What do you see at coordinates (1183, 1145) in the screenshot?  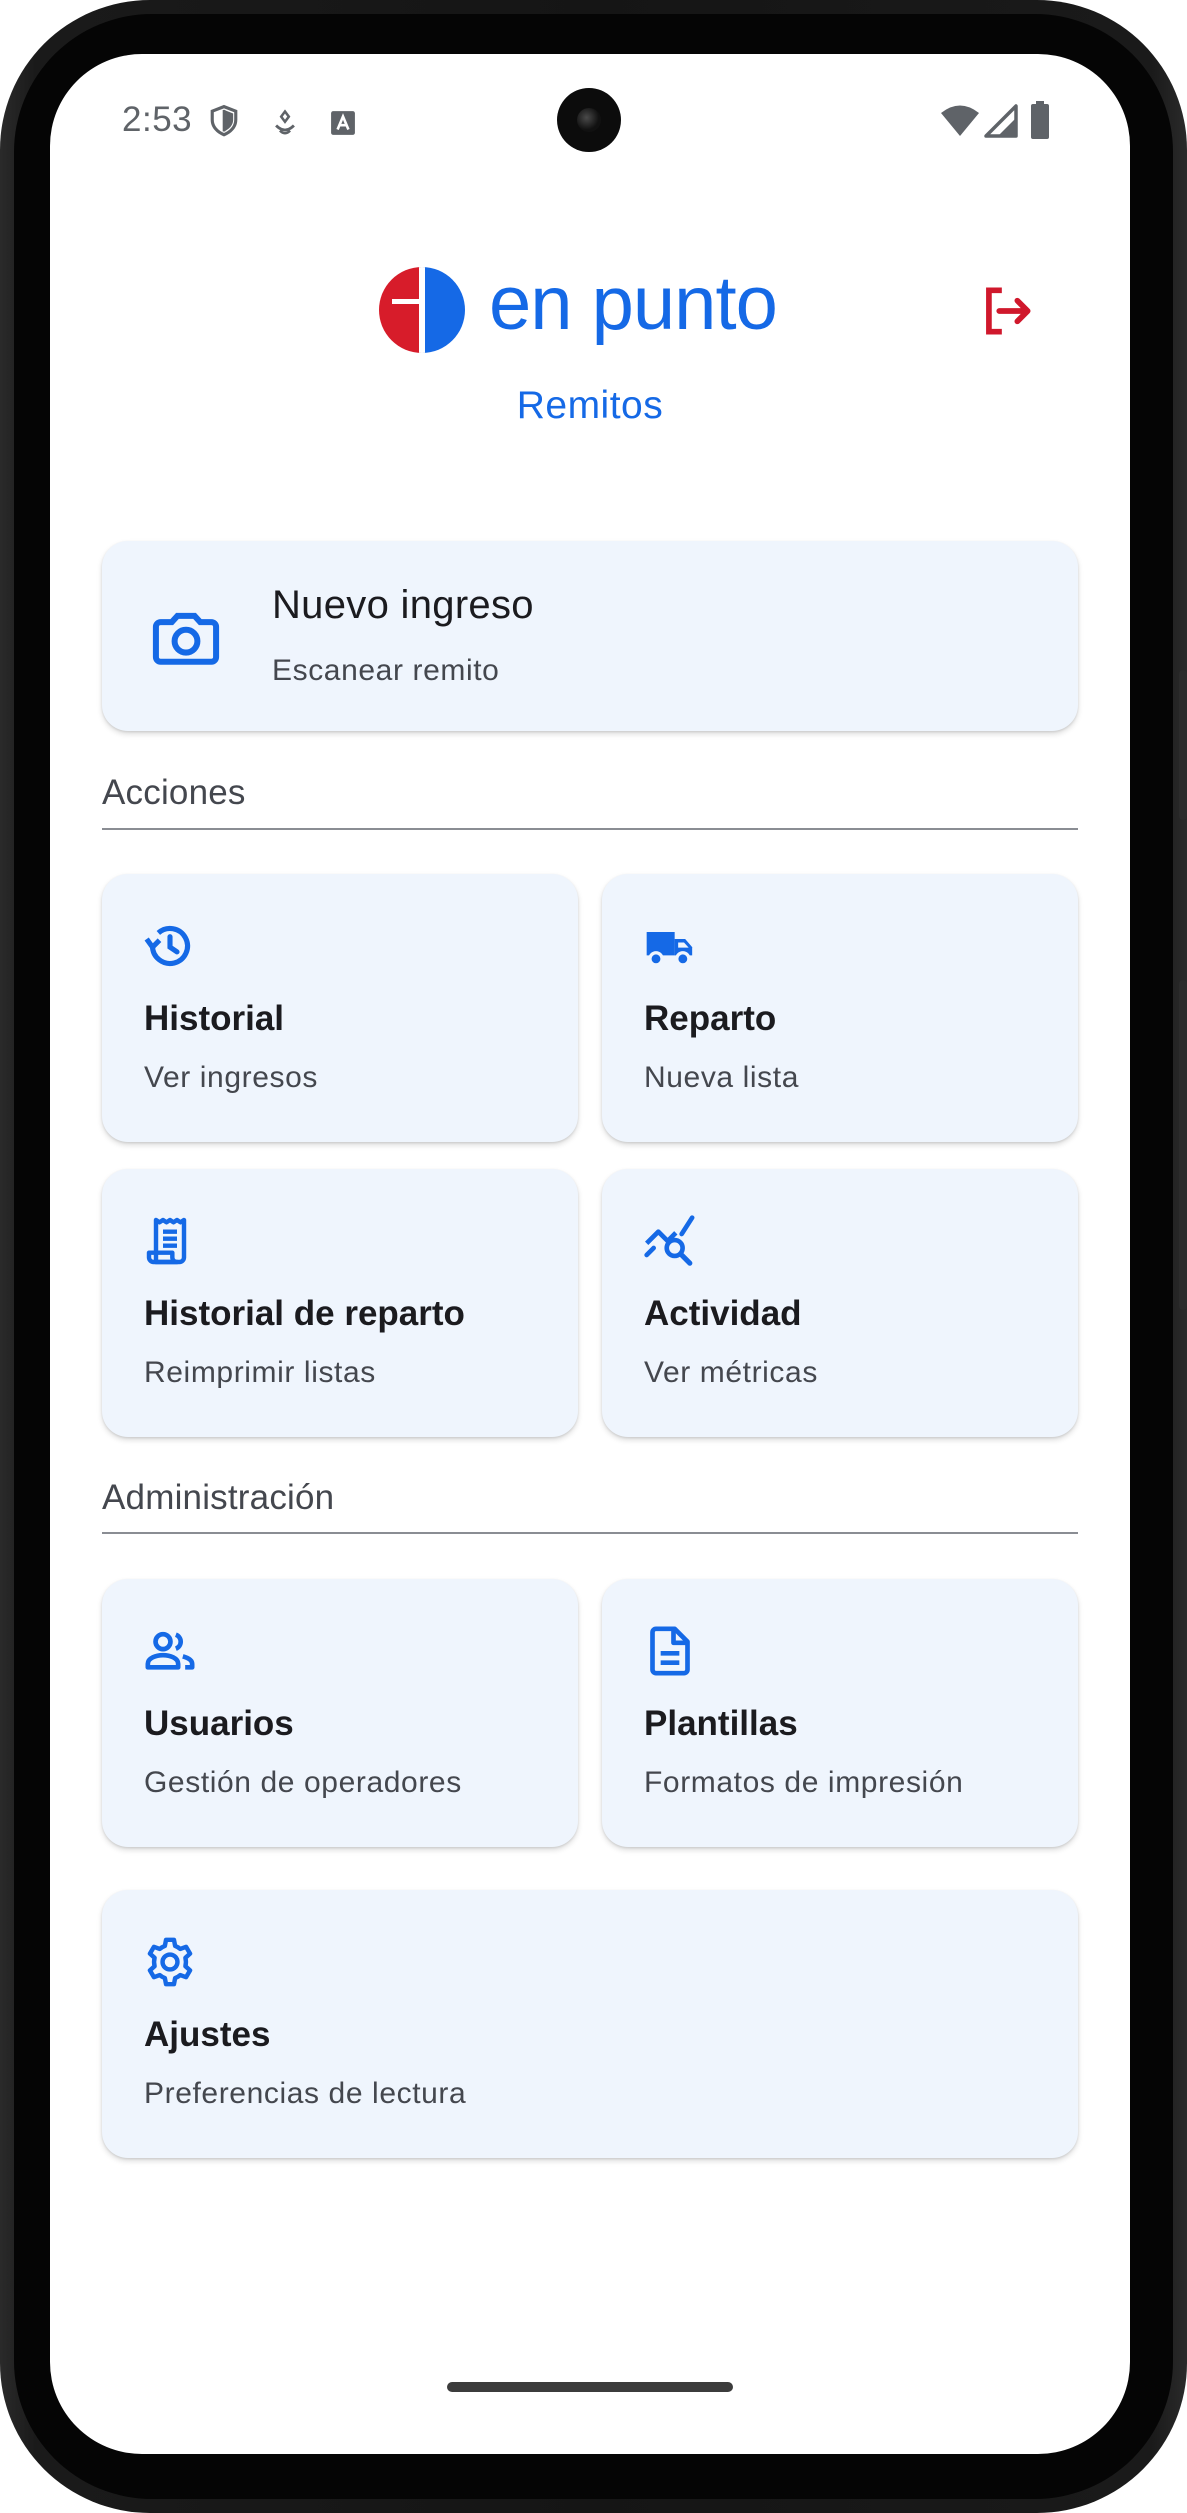 I see `power-button` at bounding box center [1183, 1145].